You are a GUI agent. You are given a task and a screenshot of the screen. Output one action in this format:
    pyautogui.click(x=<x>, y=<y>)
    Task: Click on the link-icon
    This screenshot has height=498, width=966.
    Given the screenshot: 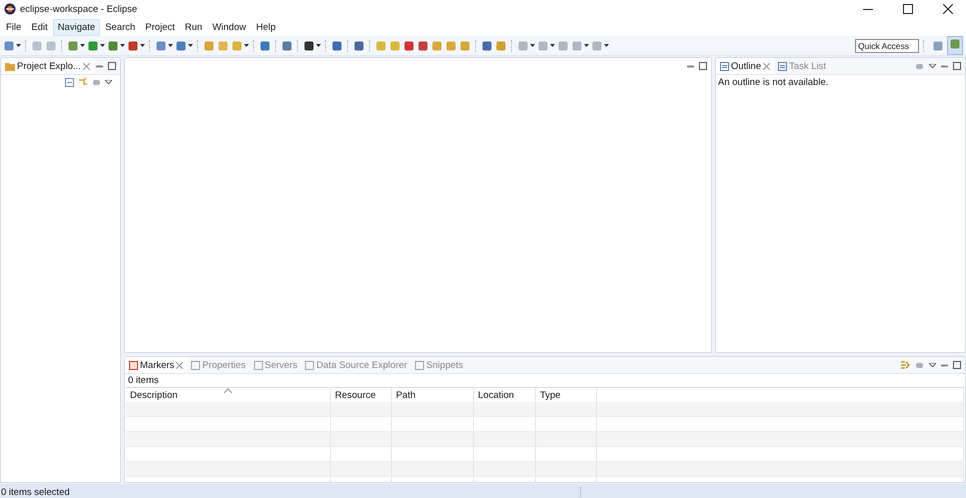 What is the action you would take?
    pyautogui.click(x=83, y=82)
    